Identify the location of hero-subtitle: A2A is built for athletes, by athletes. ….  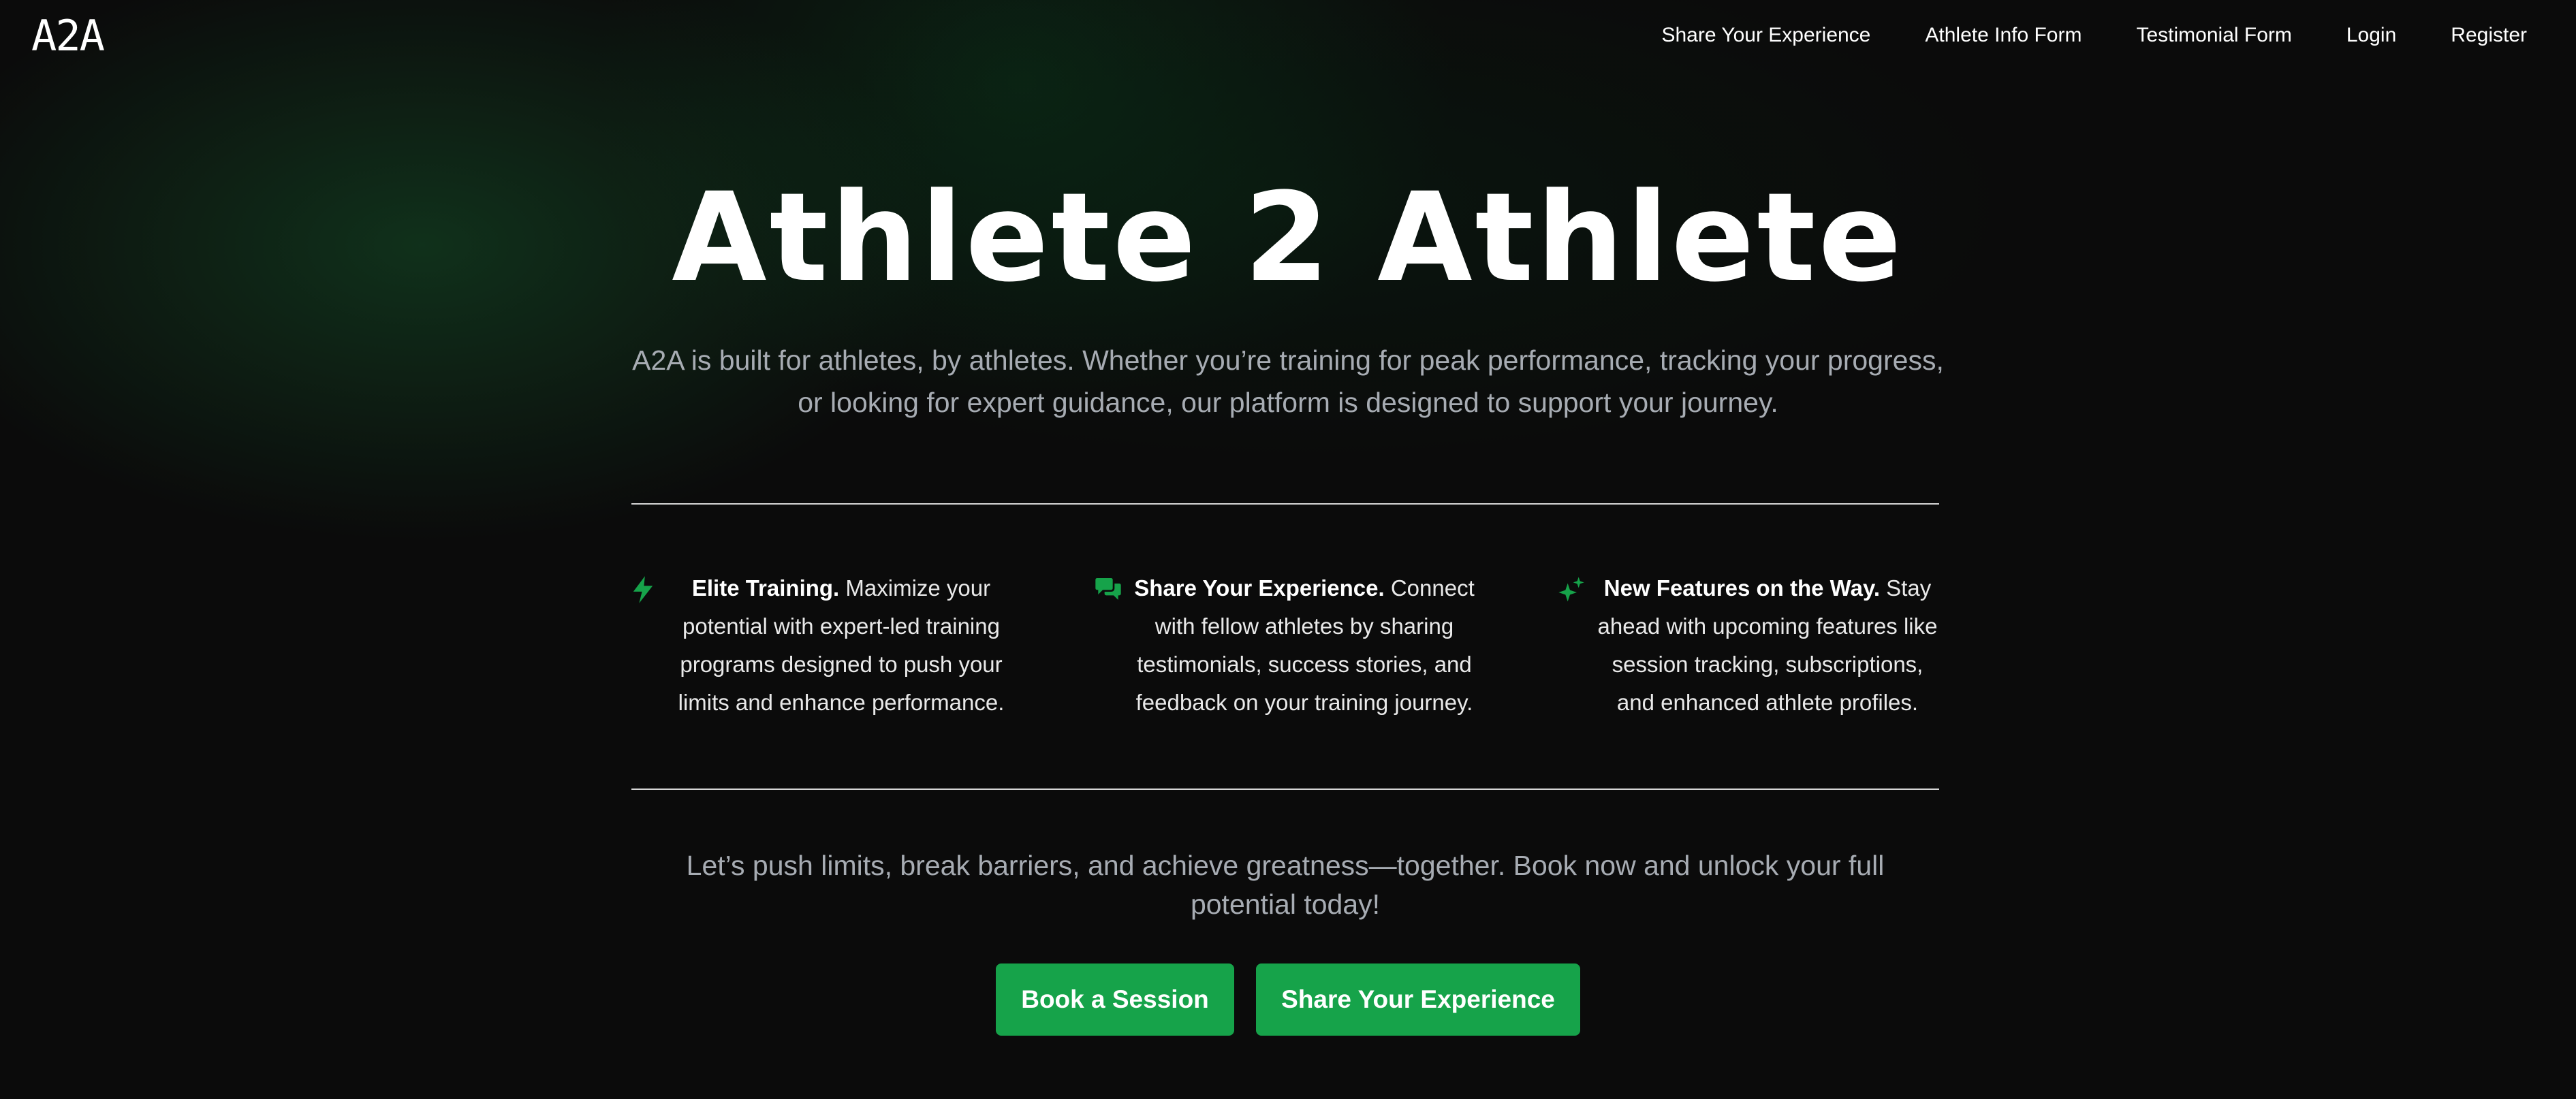
(1288, 381).